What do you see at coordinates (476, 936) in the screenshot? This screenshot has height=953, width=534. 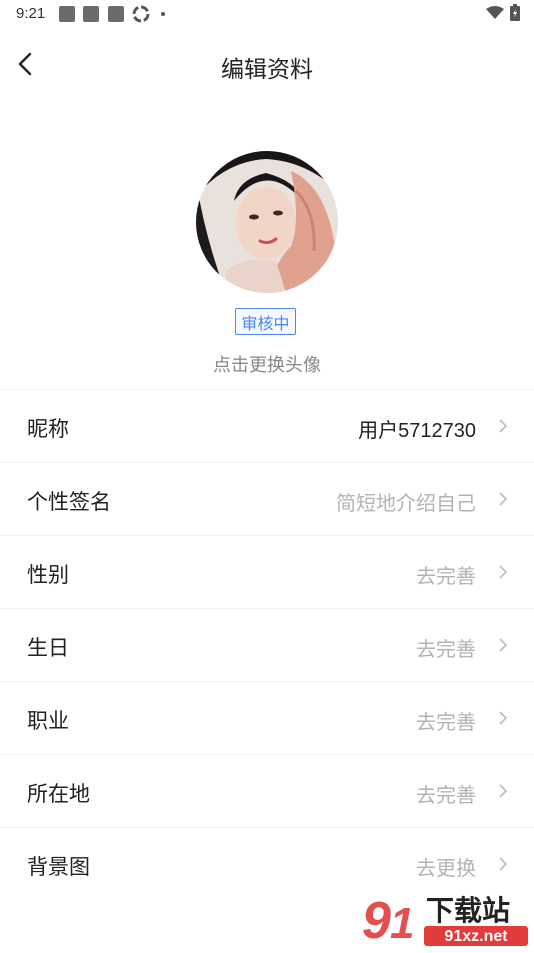 I see `svg-text: 91xz.net` at bounding box center [476, 936].